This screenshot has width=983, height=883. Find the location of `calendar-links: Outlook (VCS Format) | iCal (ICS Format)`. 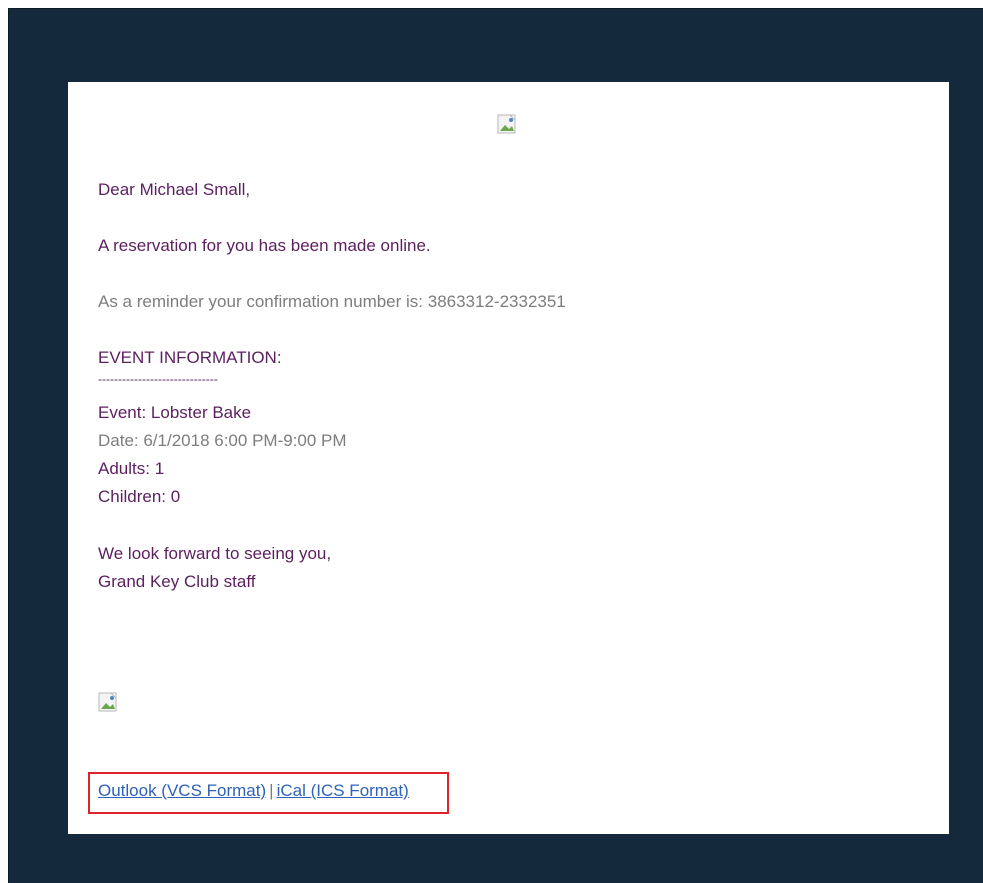

calendar-links: Outlook (VCS Format) | iCal (ICS Format) is located at coordinates (253, 791).